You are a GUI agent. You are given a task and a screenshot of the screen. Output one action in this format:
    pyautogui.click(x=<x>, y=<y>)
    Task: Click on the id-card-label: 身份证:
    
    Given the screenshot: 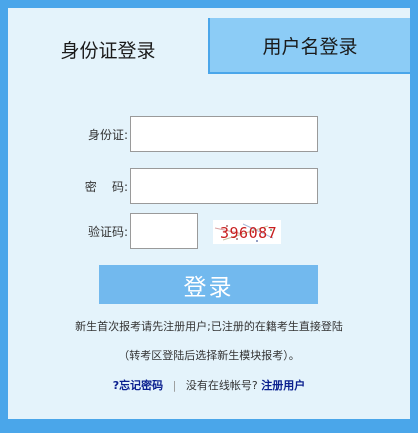 What is the action you would take?
    pyautogui.click(x=107, y=135)
    